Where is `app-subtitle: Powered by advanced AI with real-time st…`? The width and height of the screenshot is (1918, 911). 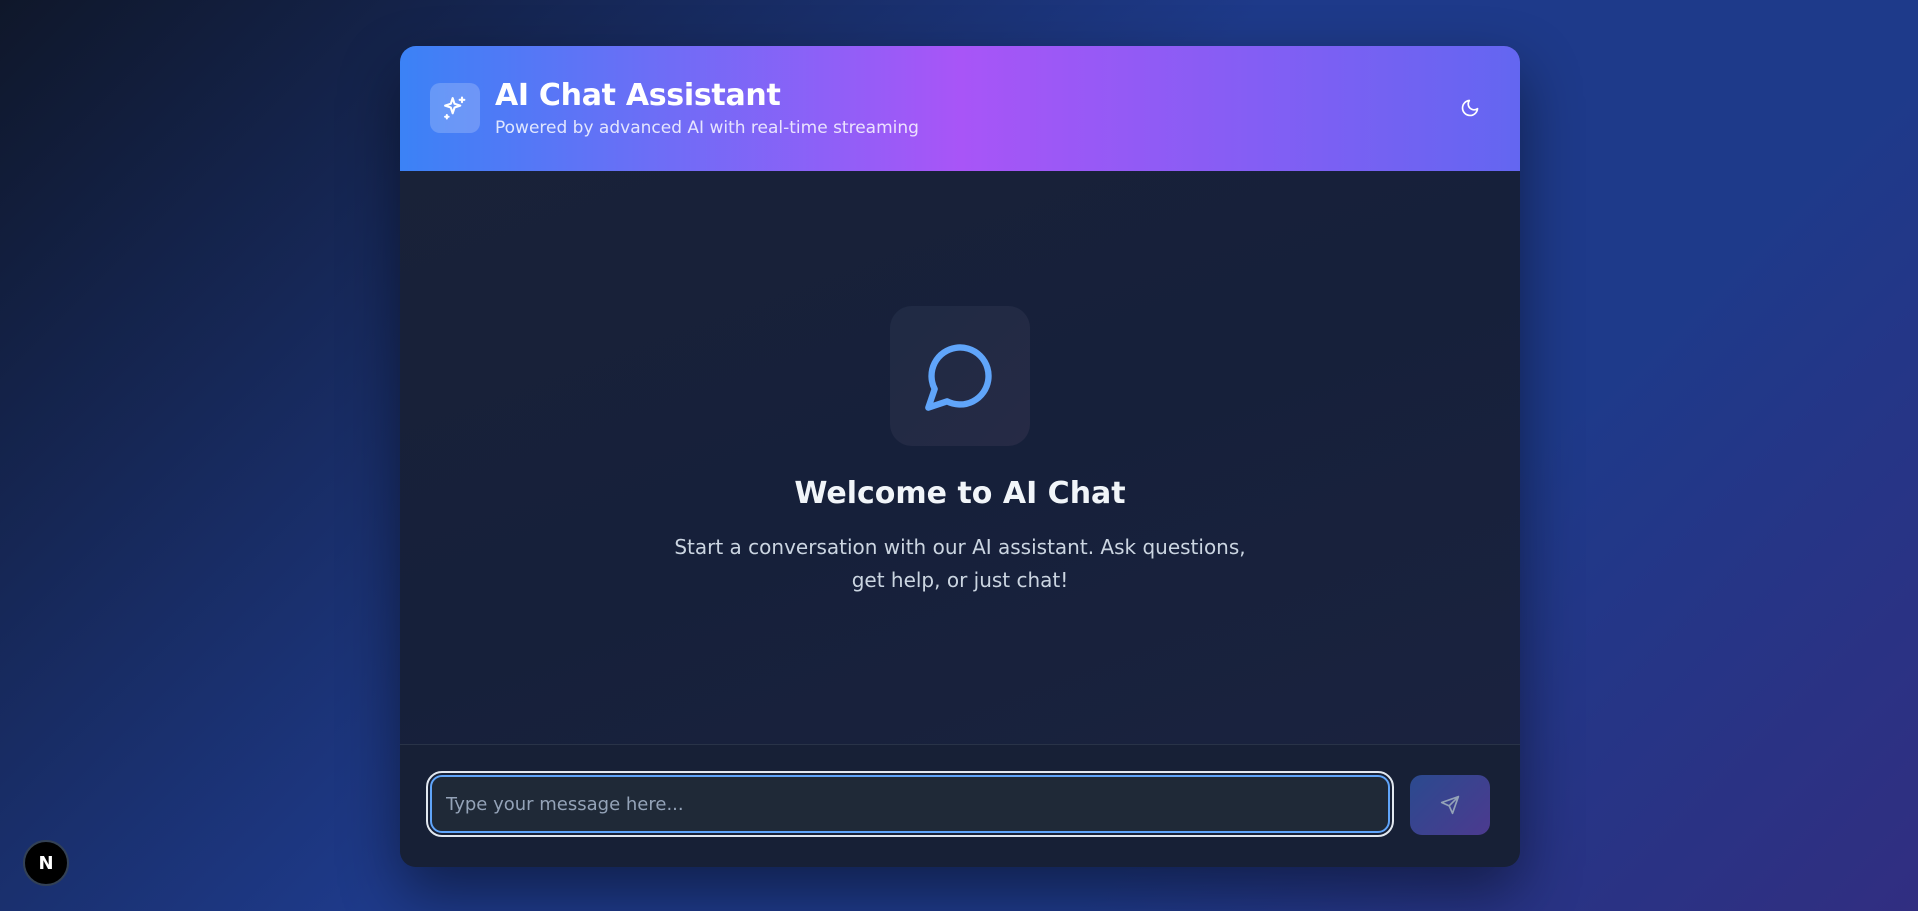
app-subtitle: Powered by advanced AI with real-time st… is located at coordinates (707, 128).